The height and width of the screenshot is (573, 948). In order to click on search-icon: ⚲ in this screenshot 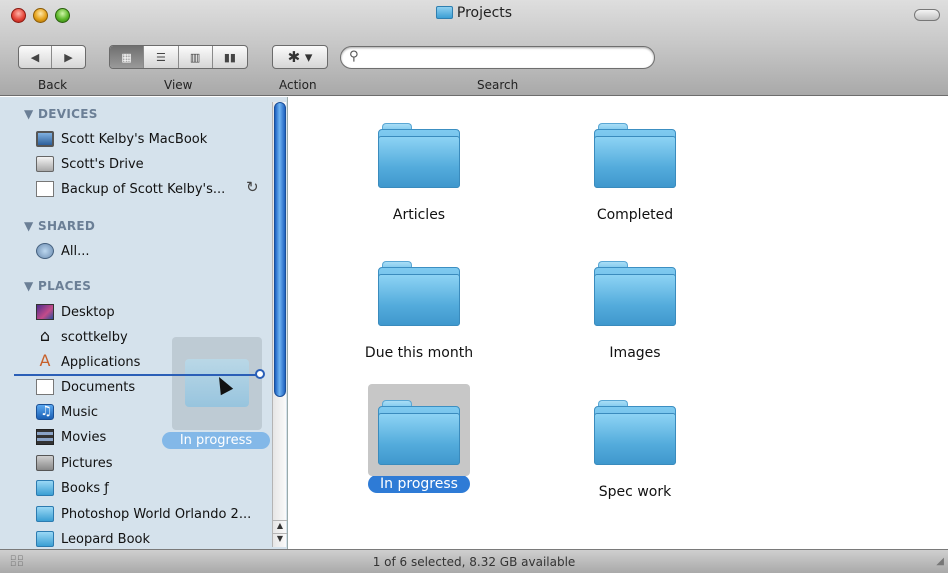, I will do `click(354, 56)`.